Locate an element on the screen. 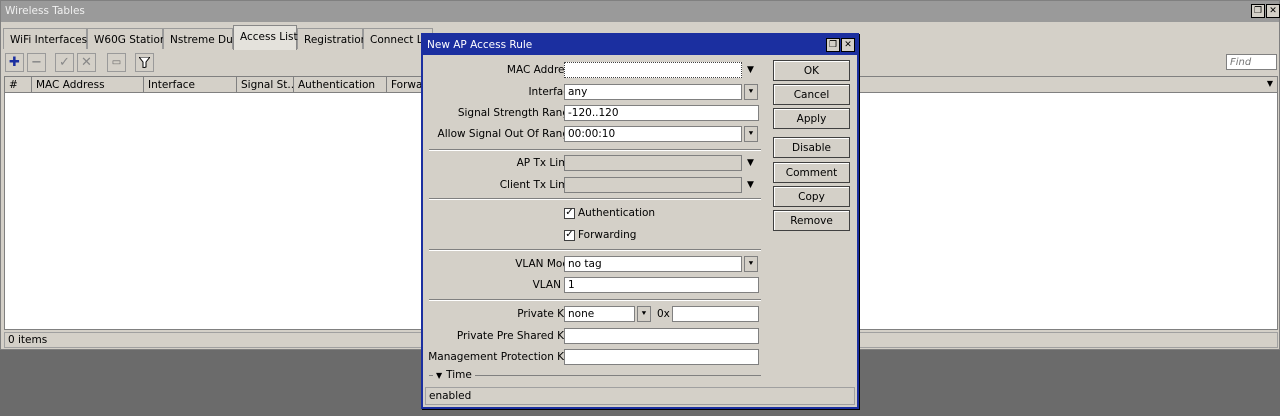 This screenshot has height=416, width=1280. dialog-titlebar: New AP Access Rule ❐ ✕ is located at coordinates (640, 45).